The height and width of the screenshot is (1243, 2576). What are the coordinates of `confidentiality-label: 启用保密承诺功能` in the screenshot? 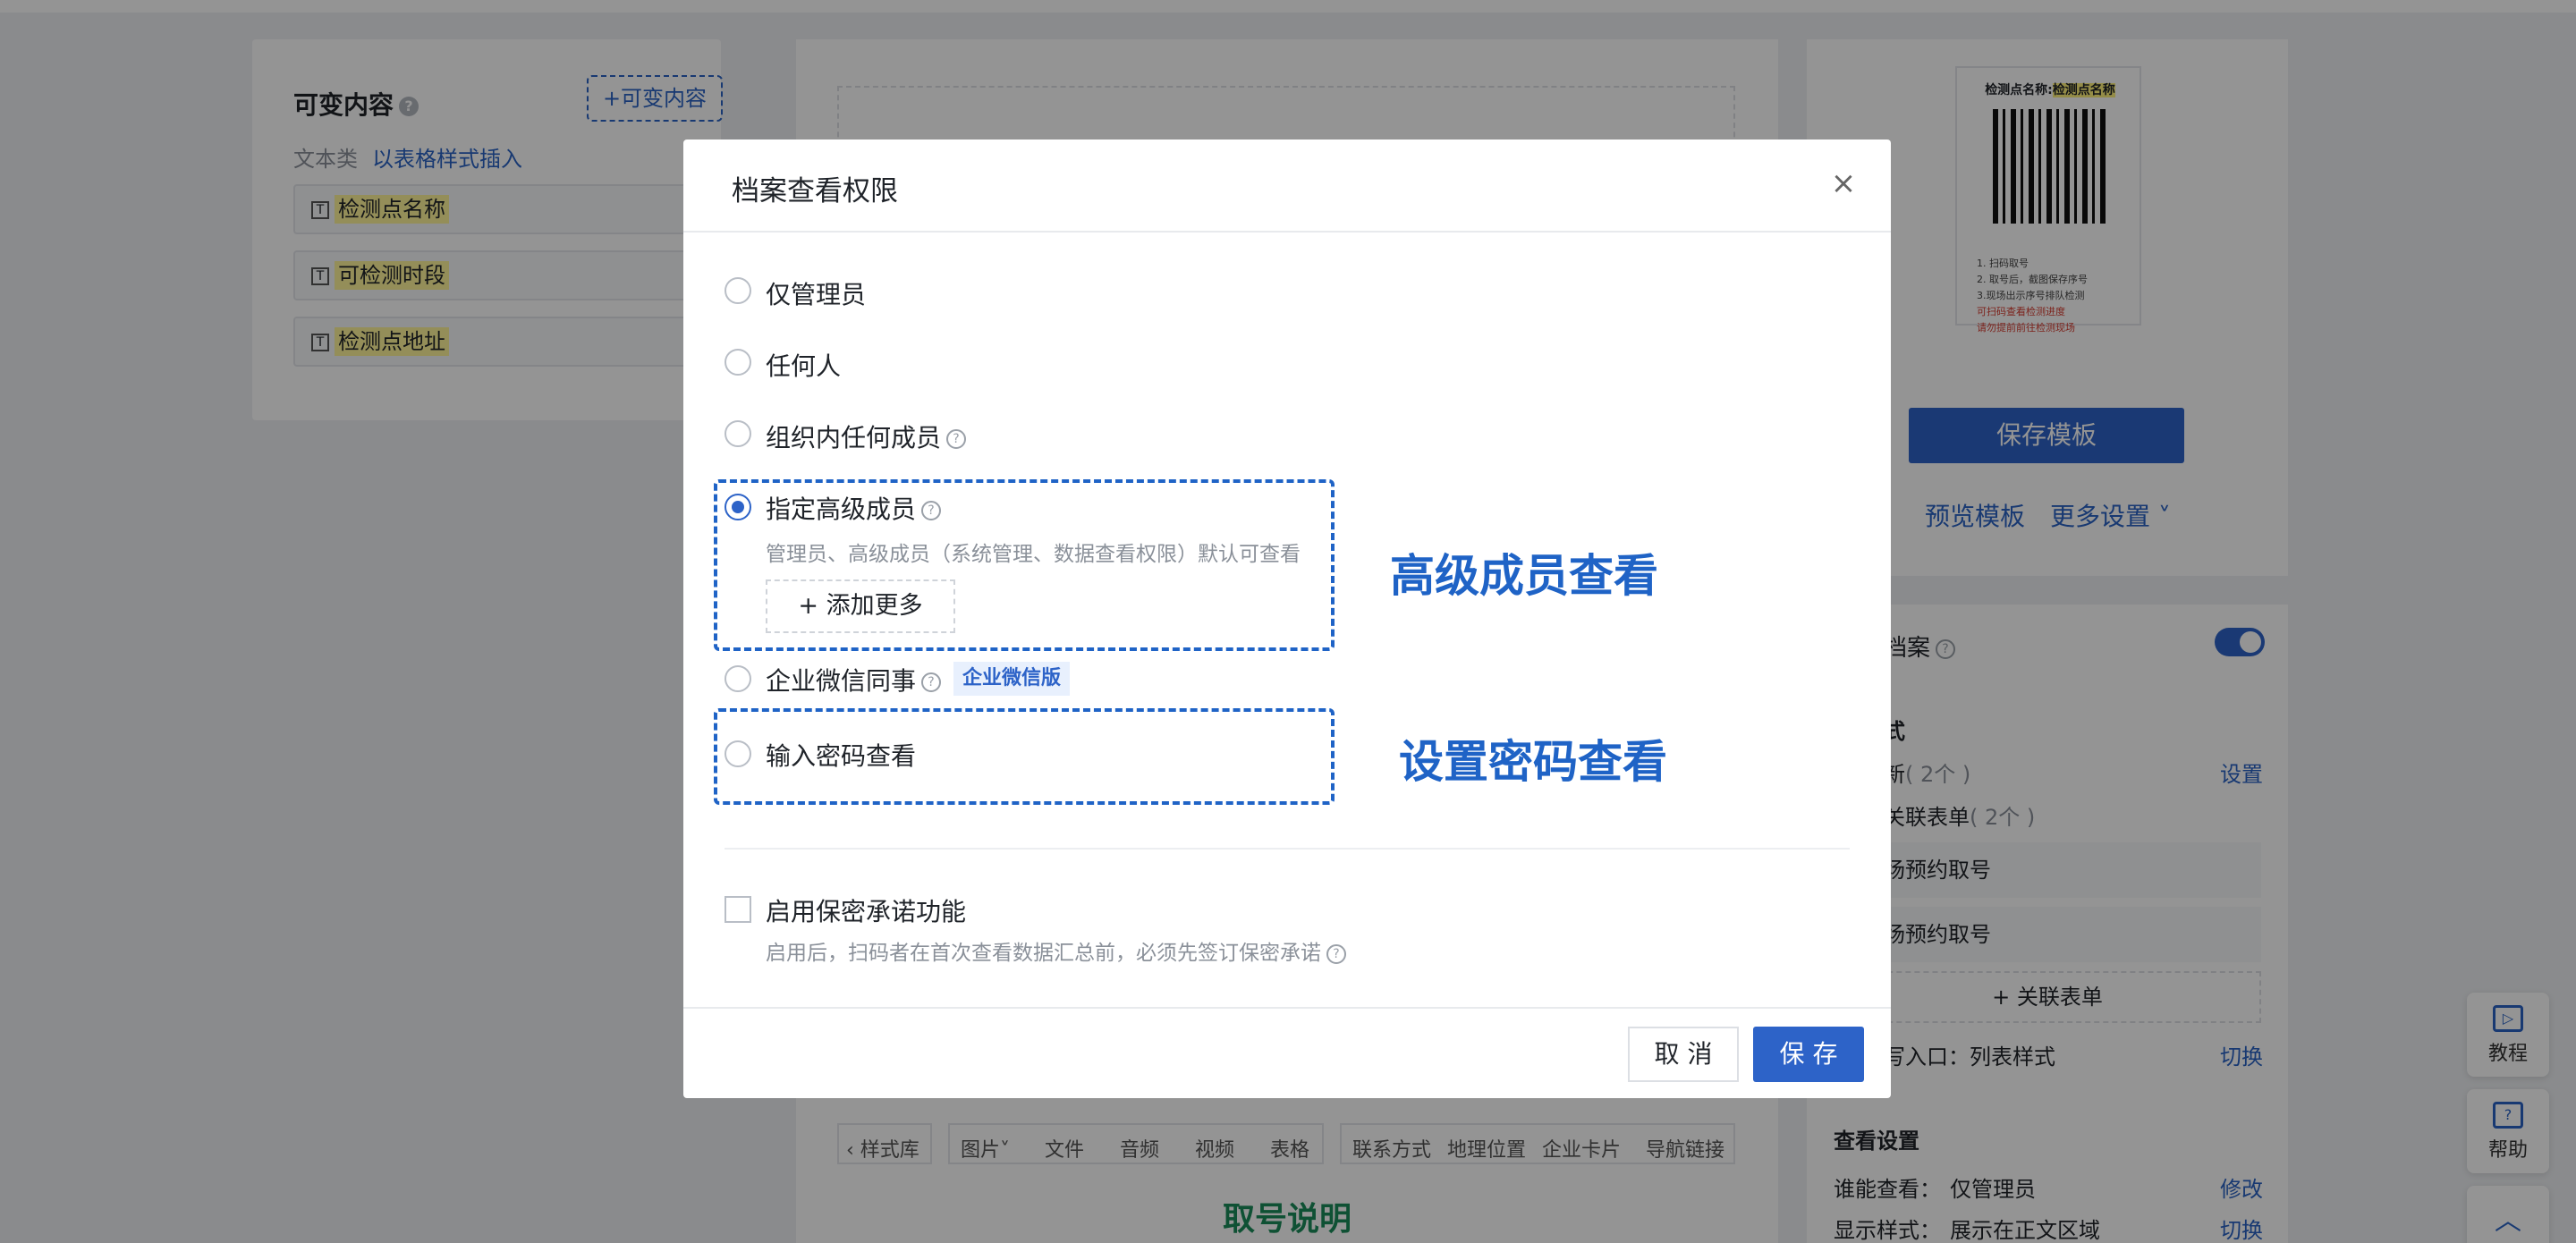 It's located at (866, 910).